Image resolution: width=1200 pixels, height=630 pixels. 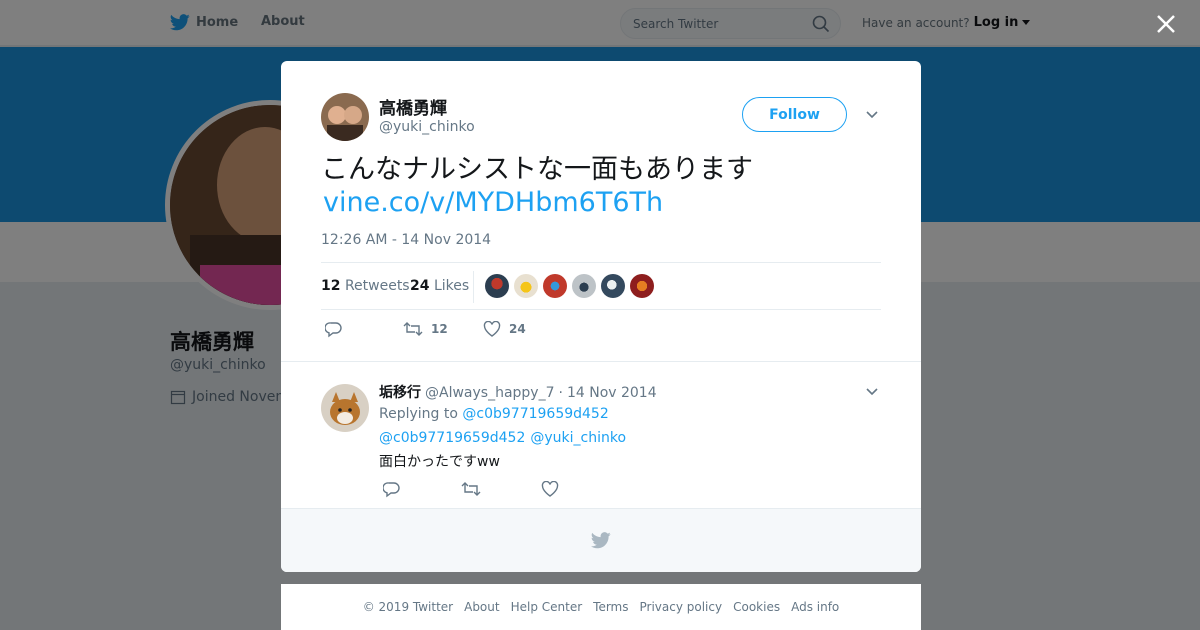 What do you see at coordinates (504, 329) in the screenshot?
I see `like-action: 24` at bounding box center [504, 329].